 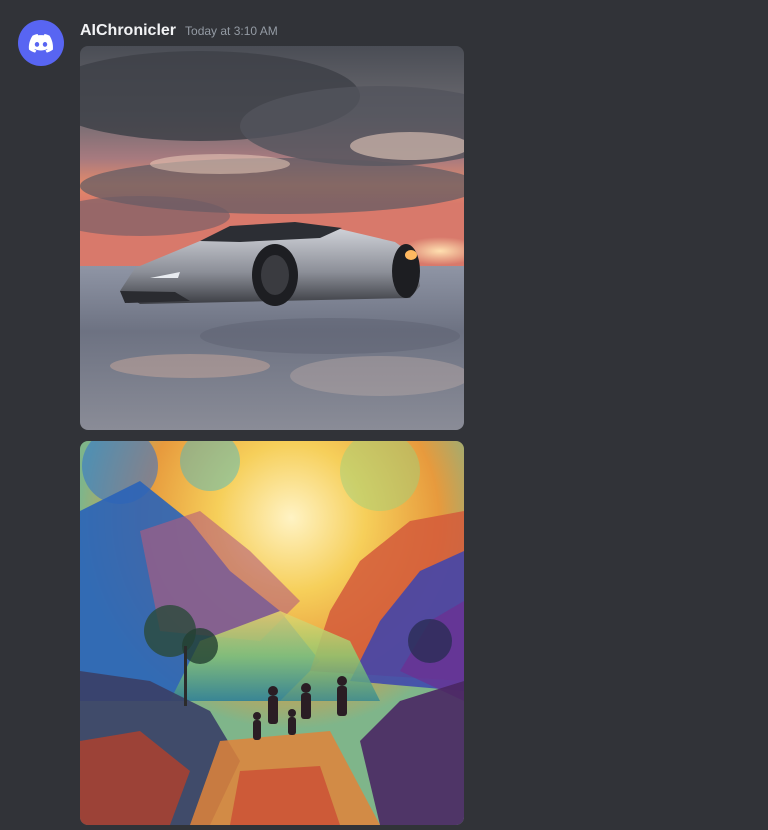 I want to click on message-header: AIChronicler Today at 3:10 AM, so click(x=179, y=31).